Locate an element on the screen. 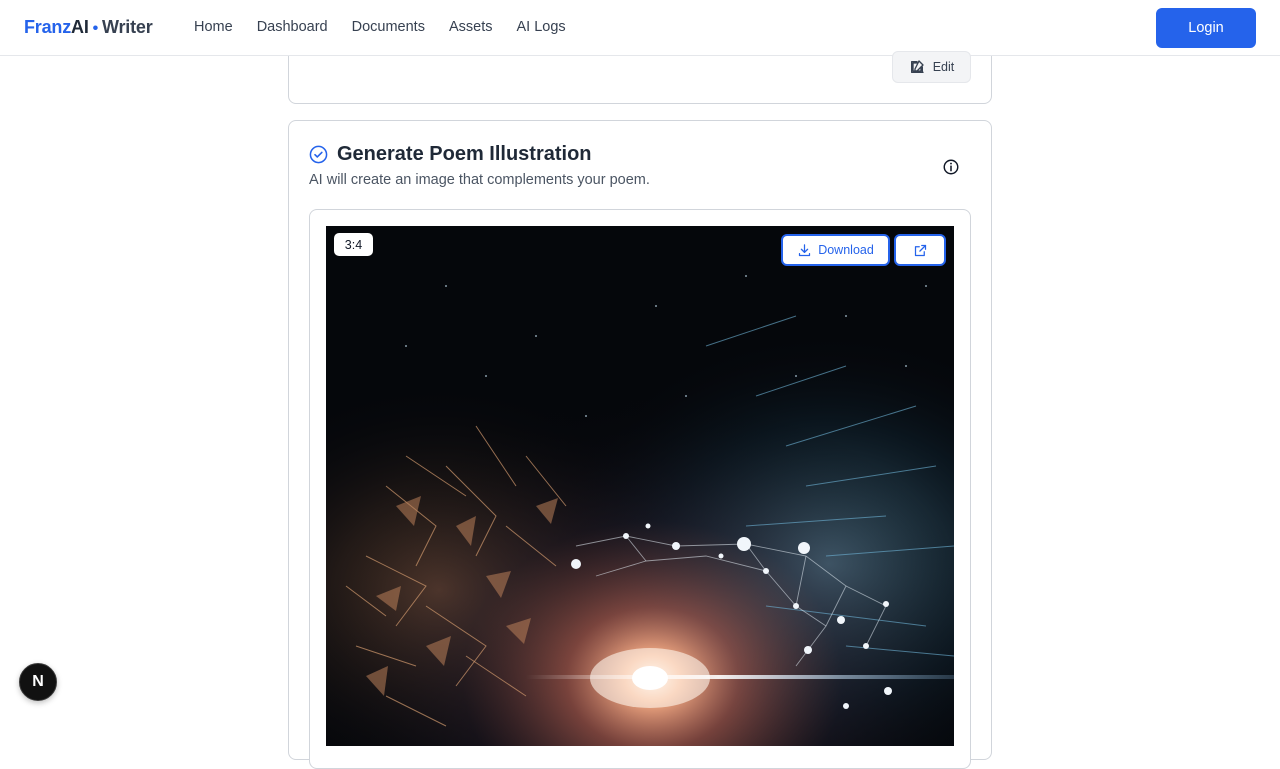 This screenshot has width=1280, height=769. edit-button: Edit is located at coordinates (931, 67).